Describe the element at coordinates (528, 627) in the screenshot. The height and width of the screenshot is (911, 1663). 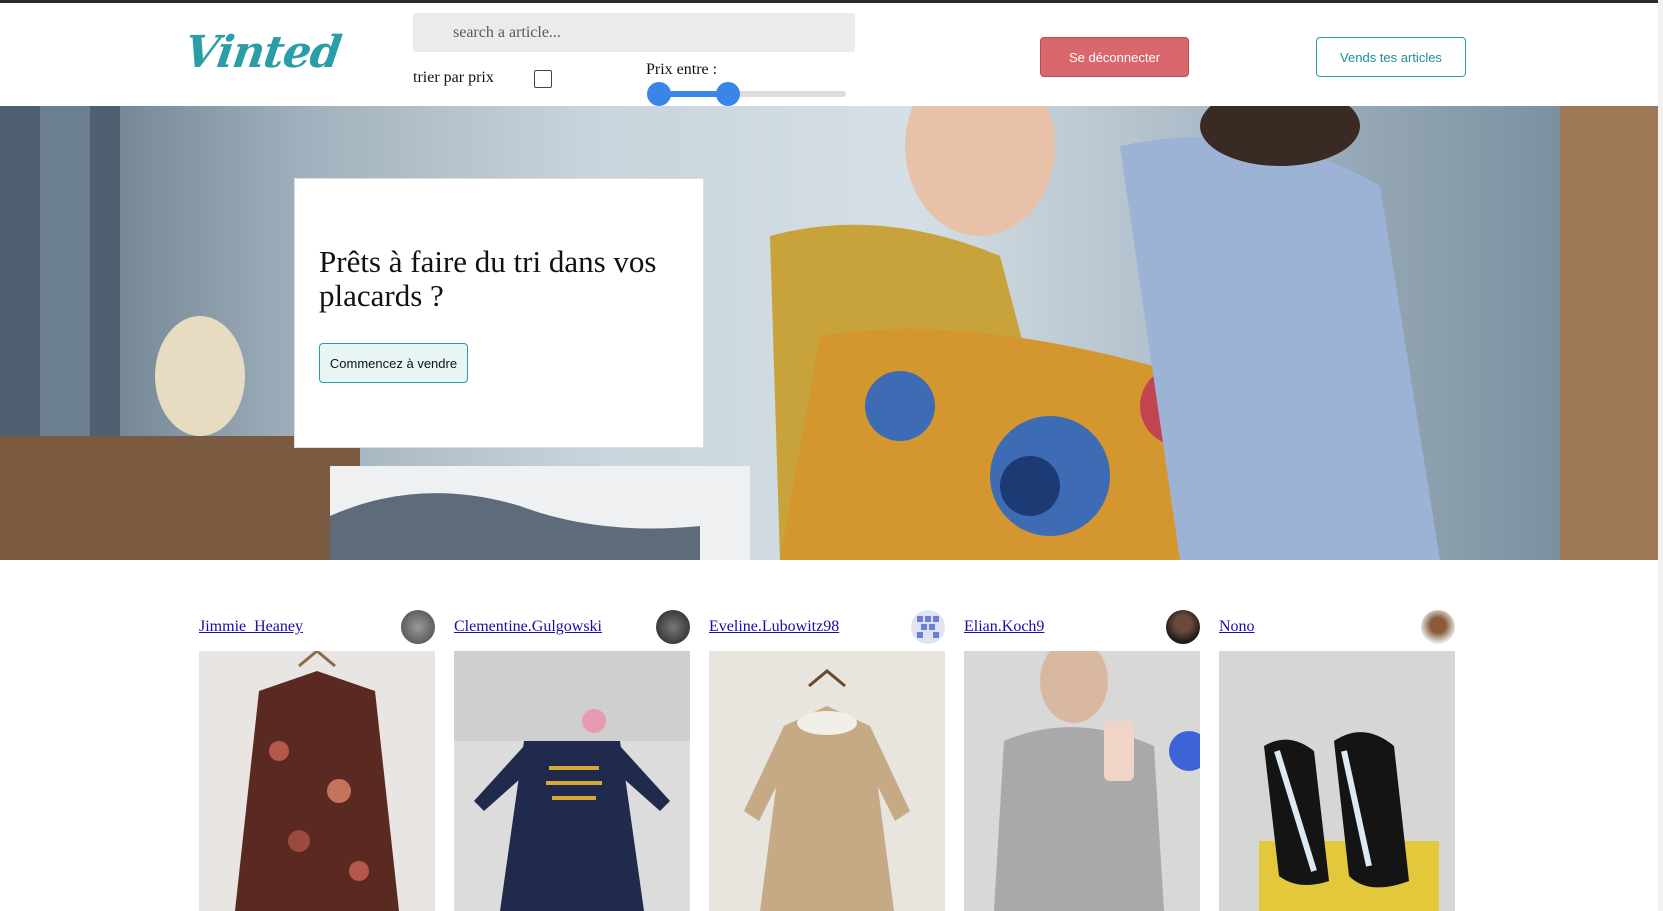
I see `offer-username: Clementine.Gulgowski` at that location.